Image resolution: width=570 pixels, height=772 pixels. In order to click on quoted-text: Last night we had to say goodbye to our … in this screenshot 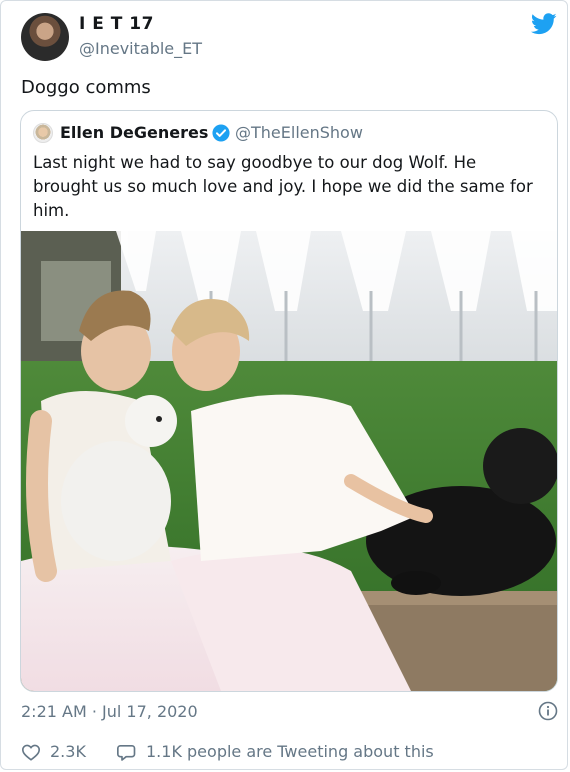, I will do `click(283, 186)`.